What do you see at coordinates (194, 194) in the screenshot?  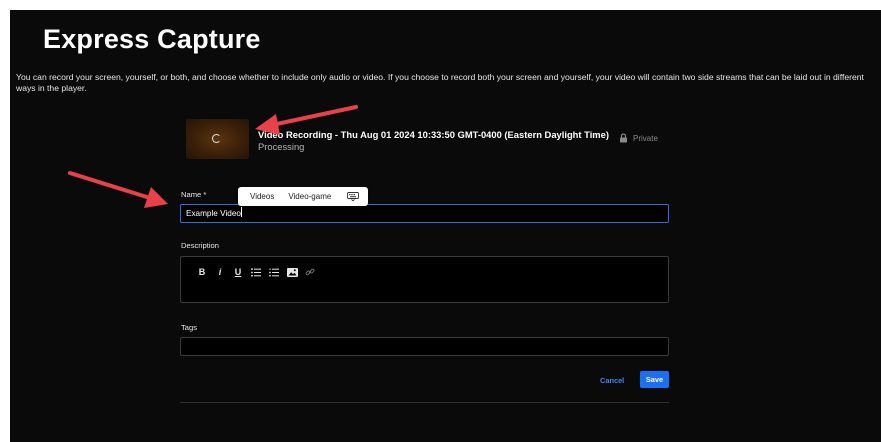 I see `name-label: Name *` at bounding box center [194, 194].